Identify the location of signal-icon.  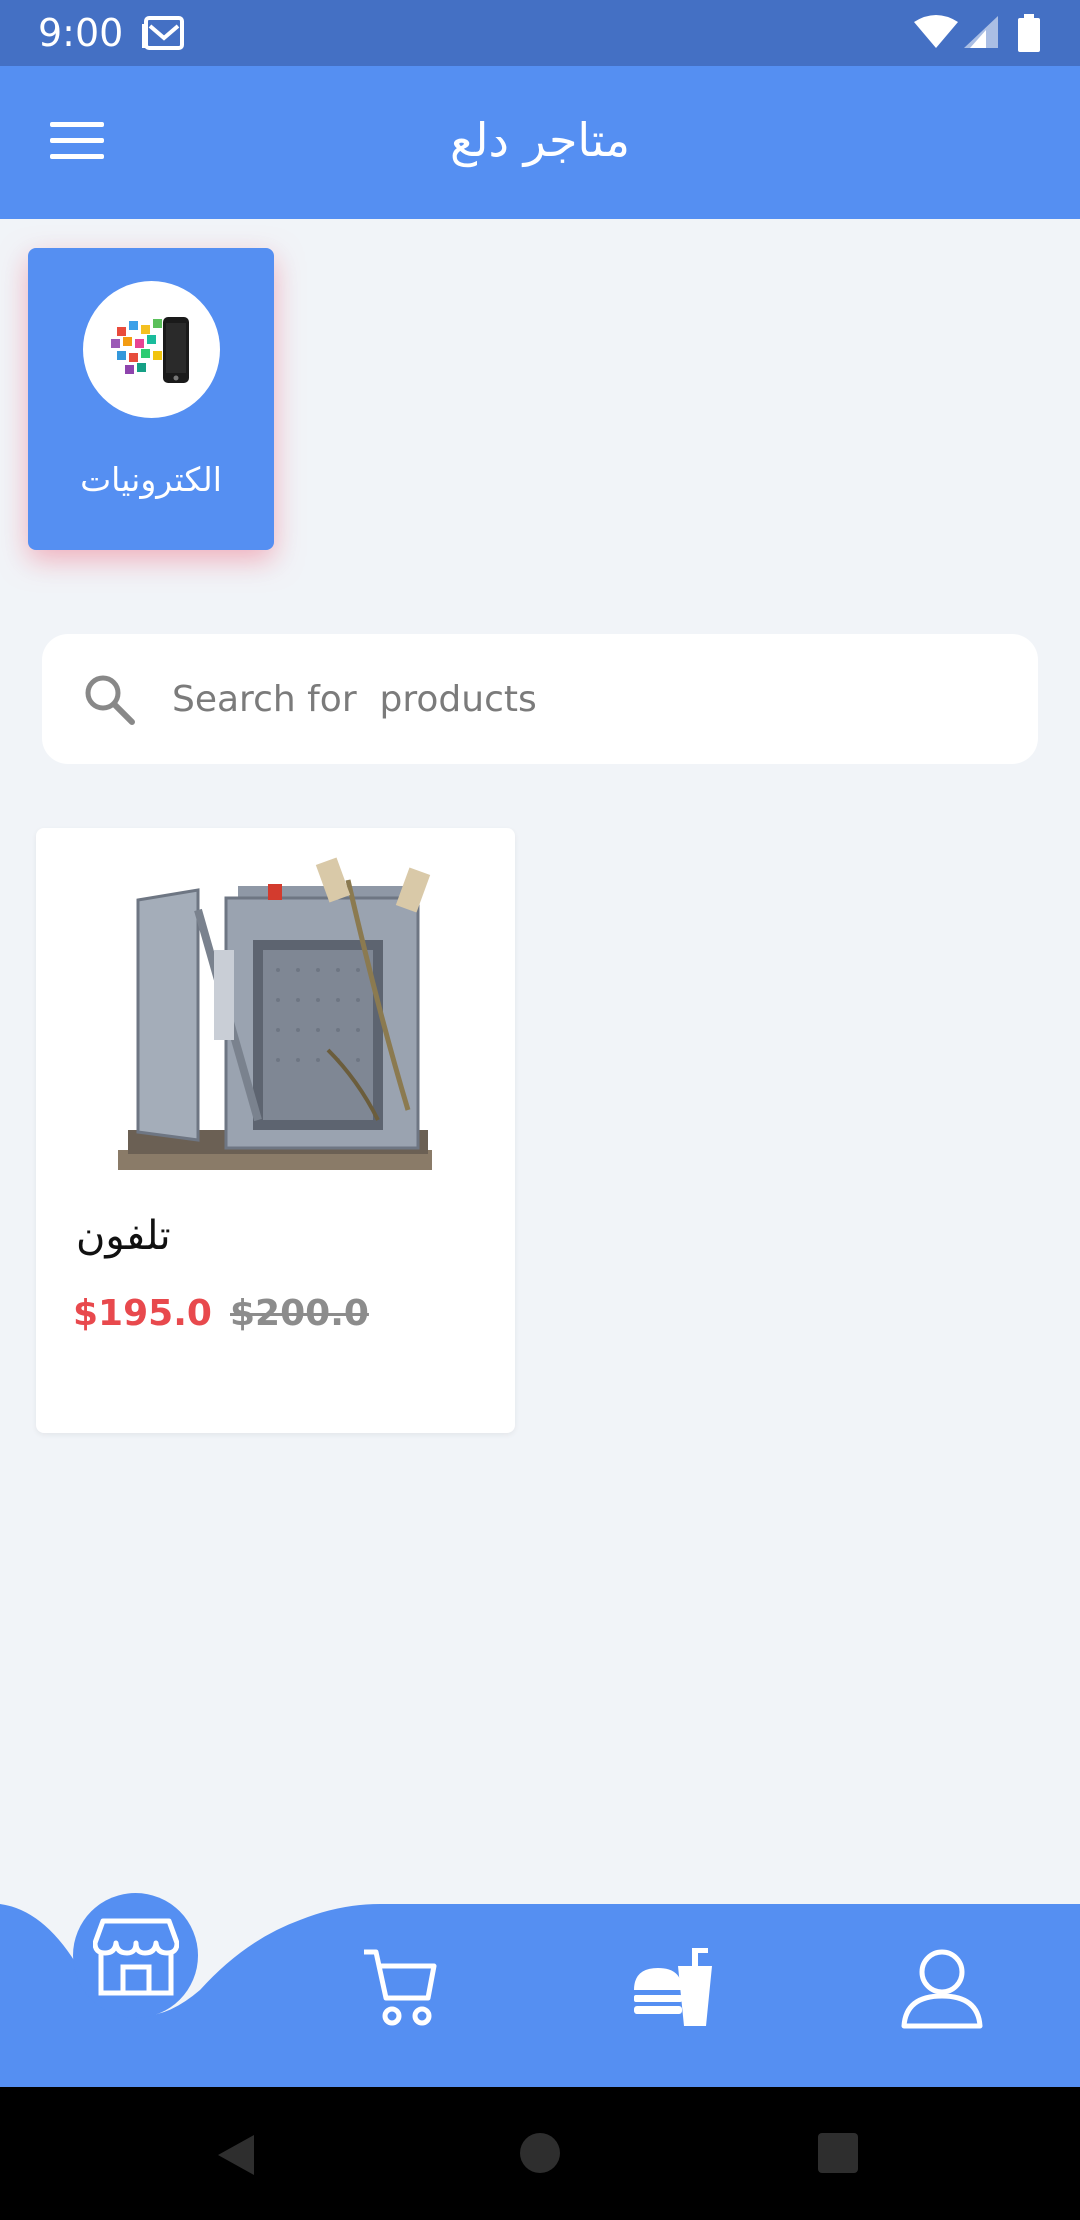
(981, 34).